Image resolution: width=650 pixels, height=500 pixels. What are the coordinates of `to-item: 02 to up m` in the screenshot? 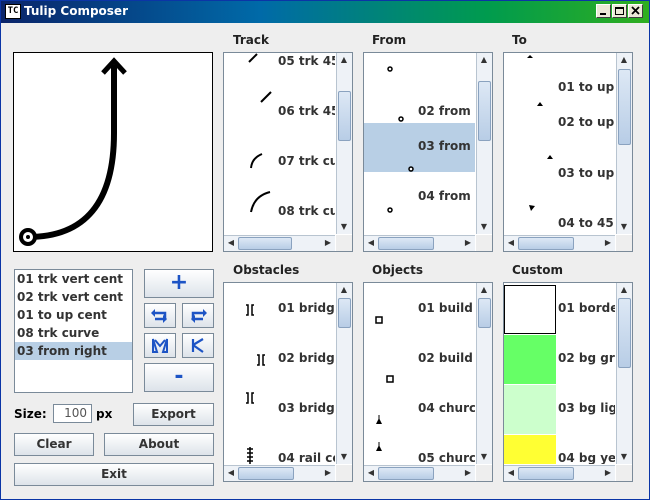 It's located at (559, 112).